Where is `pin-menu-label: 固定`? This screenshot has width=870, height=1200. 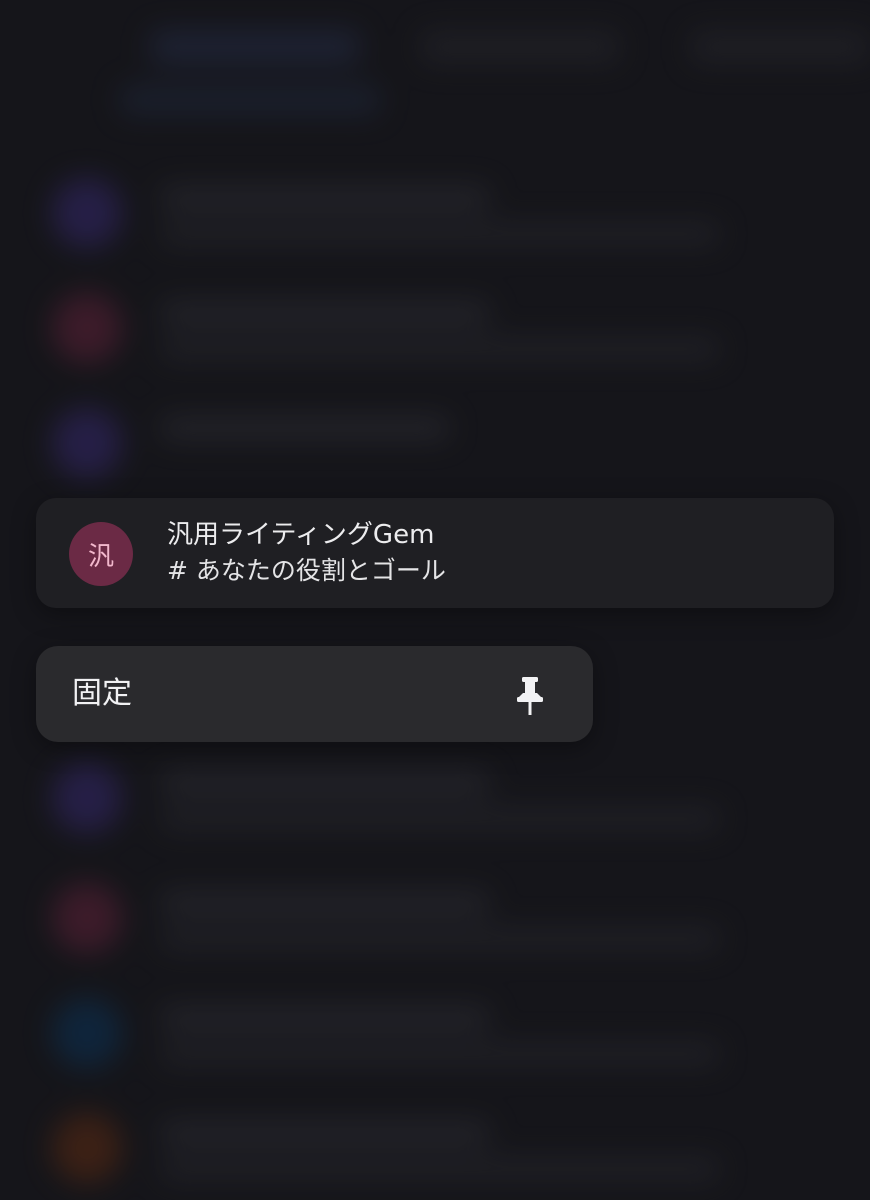
pin-menu-label: 固定 is located at coordinates (102, 693).